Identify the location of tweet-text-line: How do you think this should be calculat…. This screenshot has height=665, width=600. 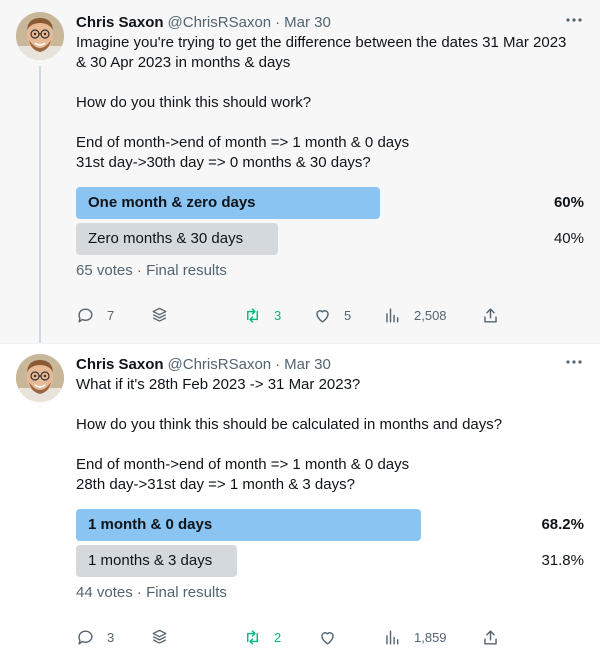
(289, 424).